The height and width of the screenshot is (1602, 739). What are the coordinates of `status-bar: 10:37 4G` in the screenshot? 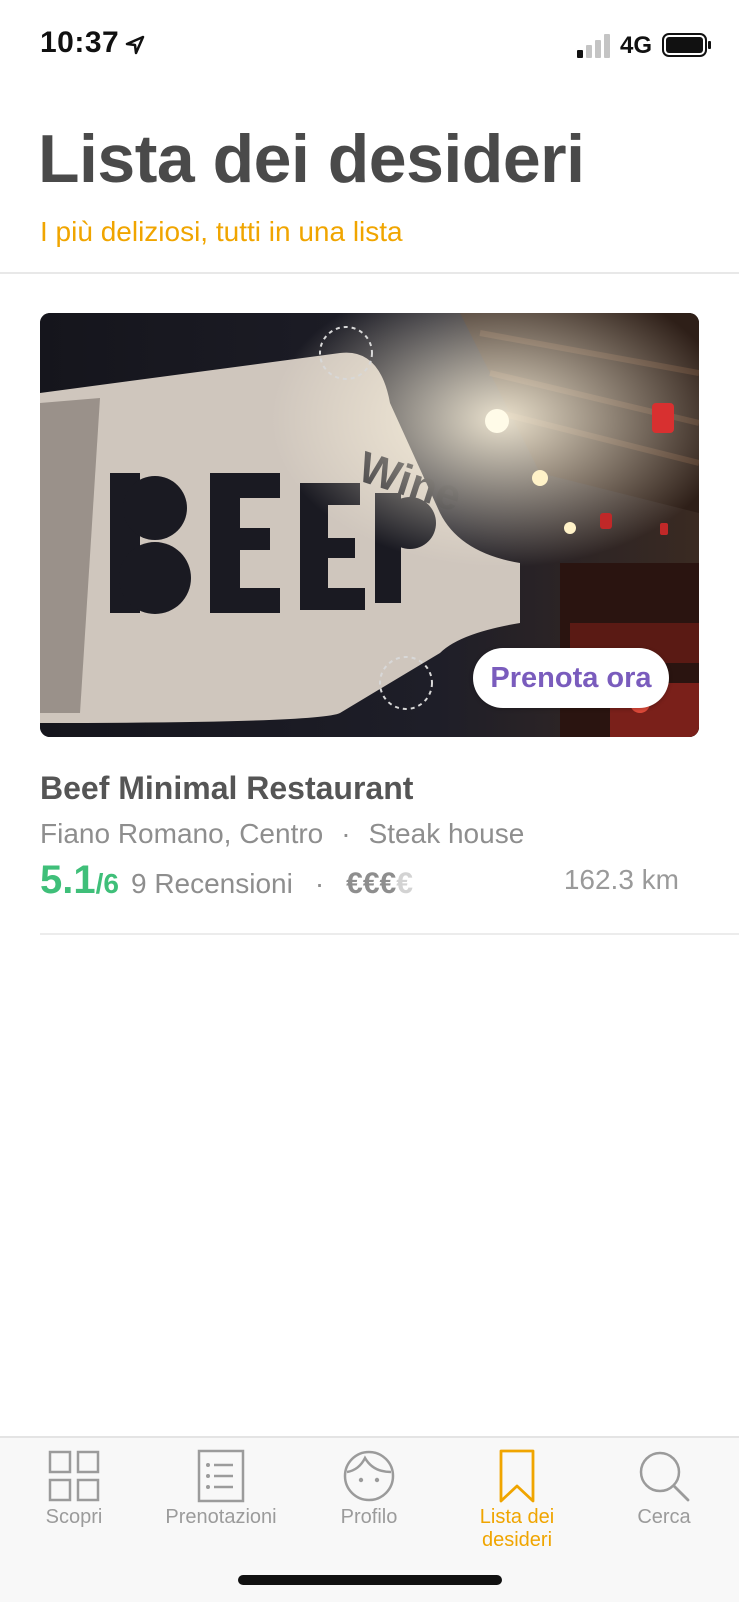 It's located at (369, 46).